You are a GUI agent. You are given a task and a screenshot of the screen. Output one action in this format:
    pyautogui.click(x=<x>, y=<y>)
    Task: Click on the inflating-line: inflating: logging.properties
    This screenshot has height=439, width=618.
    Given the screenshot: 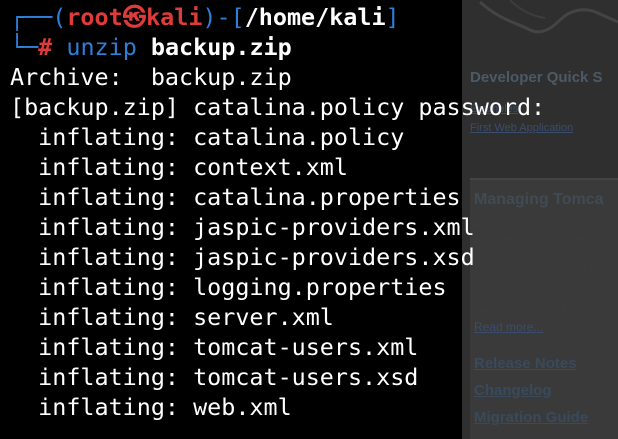 What is the action you would take?
    pyautogui.click(x=228, y=287)
    